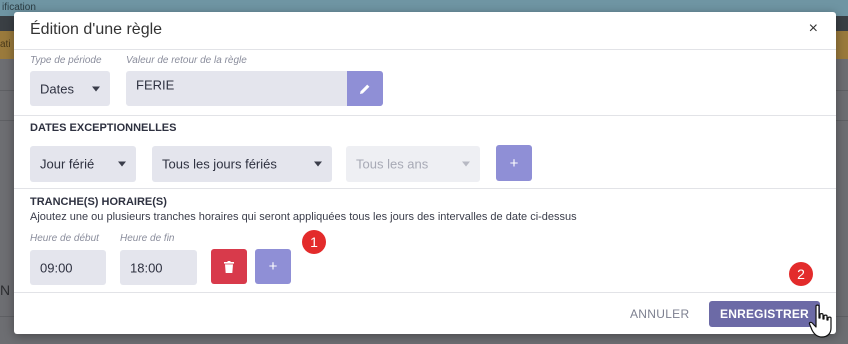 This screenshot has width=848, height=344. I want to click on start-time-label: Heure de début, so click(64, 238).